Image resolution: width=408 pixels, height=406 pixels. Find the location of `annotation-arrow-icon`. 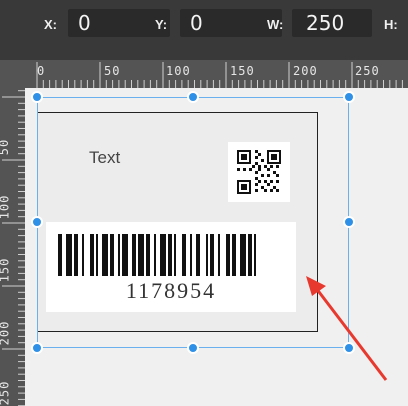

annotation-arrow-icon is located at coordinates (347, 328).